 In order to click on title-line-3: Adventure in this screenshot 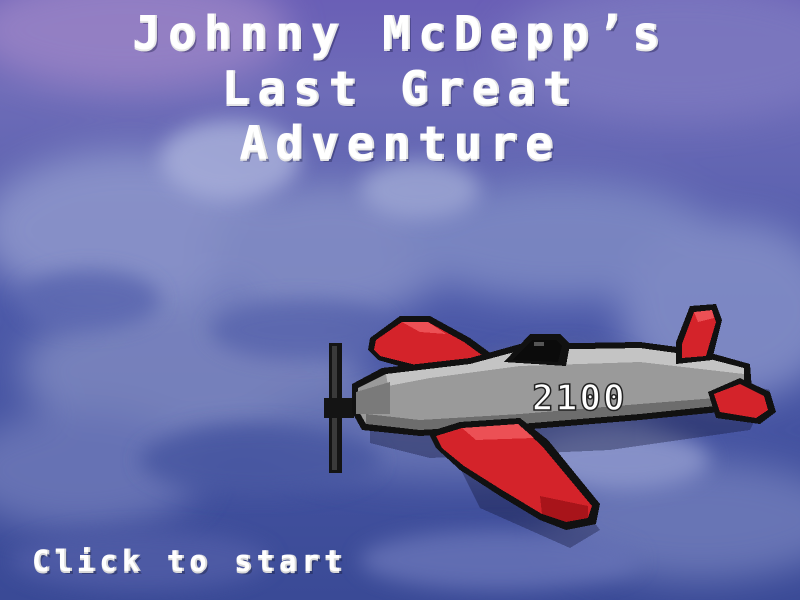, I will do `click(400, 143)`.